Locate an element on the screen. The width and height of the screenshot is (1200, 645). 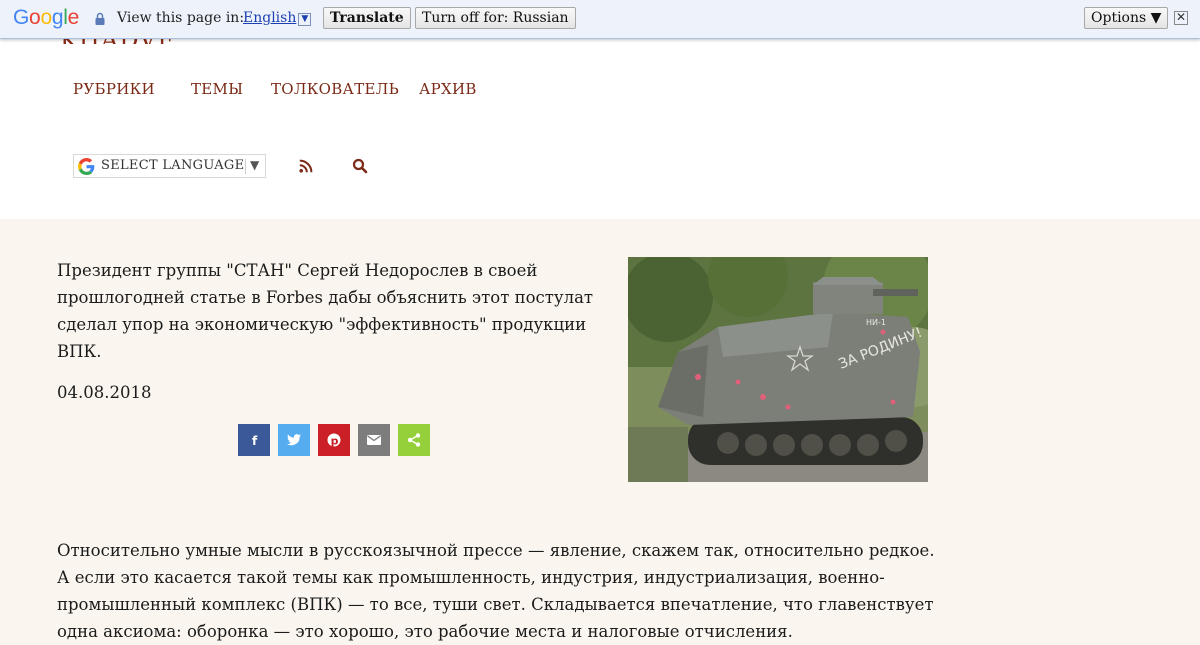
search-icon is located at coordinates (360, 166).